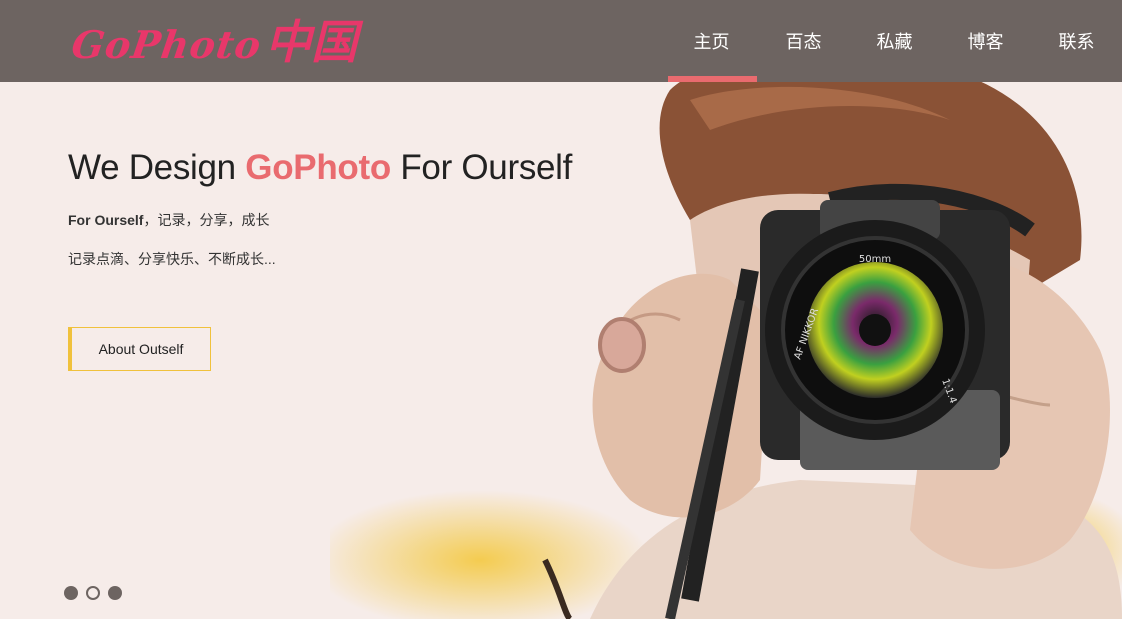 This screenshot has height=619, width=1122. I want to click on site-header: GoPhoto 中国 主页 百态 私藏 博客 联系, so click(561, 41).